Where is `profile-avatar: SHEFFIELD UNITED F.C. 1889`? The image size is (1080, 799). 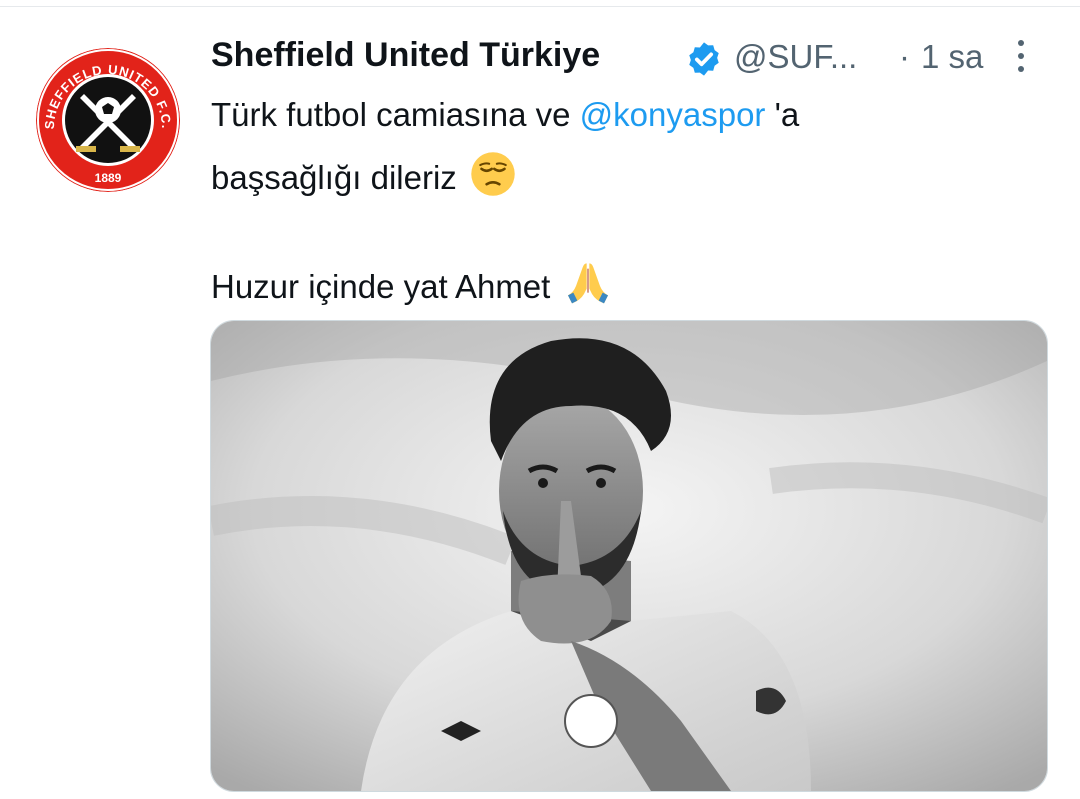
profile-avatar: SHEFFIELD UNITED F.C. 1889 is located at coordinates (108, 120).